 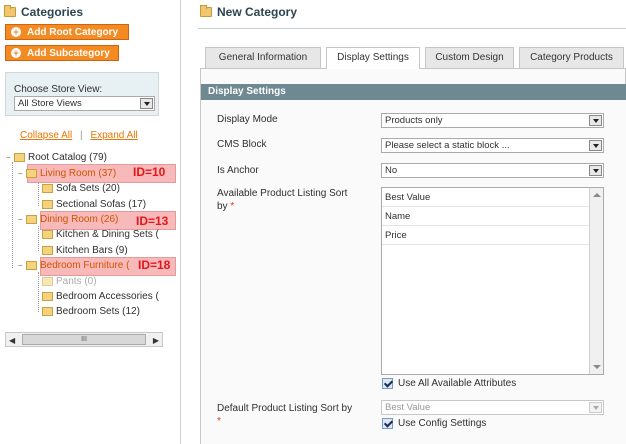 I want to click on scroll-left-icon: ◀, so click(x=12, y=340).